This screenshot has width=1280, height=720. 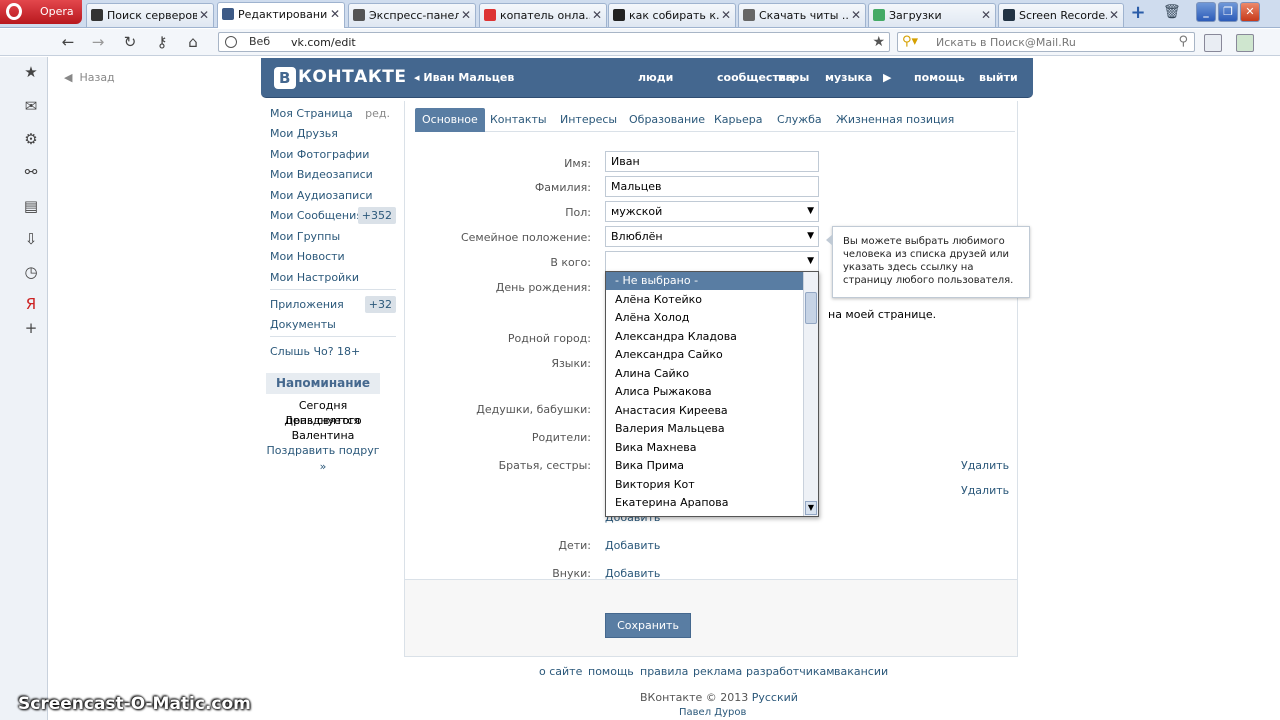 I want to click on menu-group-link: Слышь Чо? 18+, so click(x=333, y=352).